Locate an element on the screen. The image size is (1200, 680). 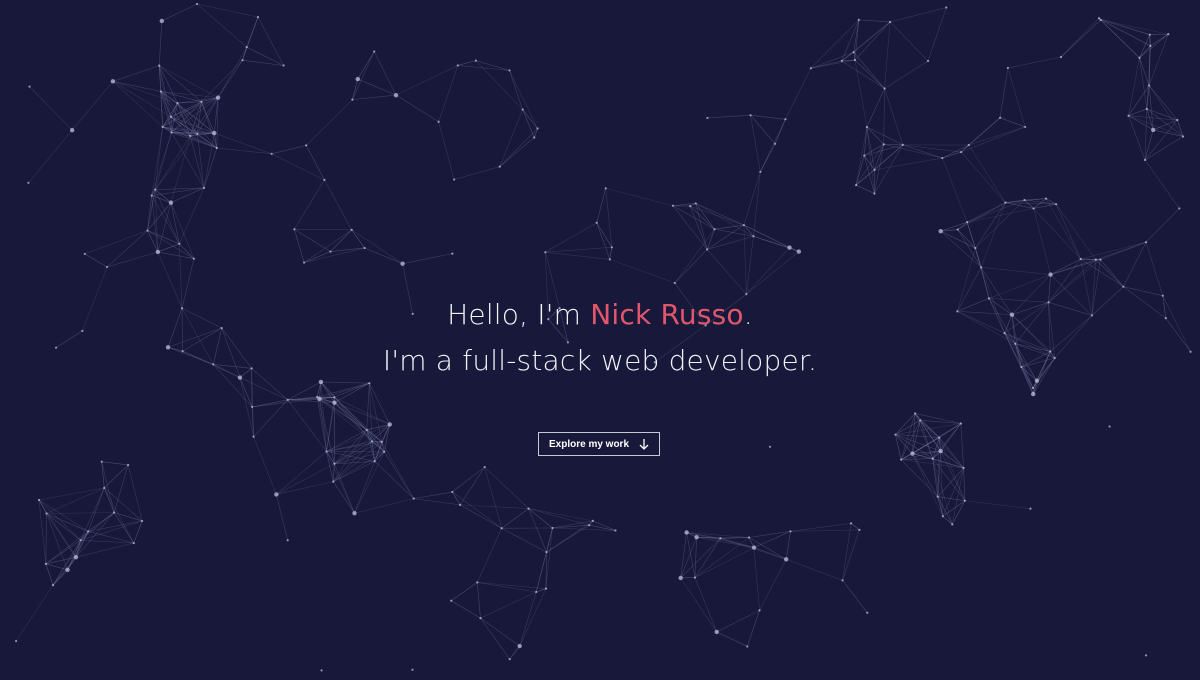
greeting-prefix: Hello, I'm is located at coordinates (519, 314).